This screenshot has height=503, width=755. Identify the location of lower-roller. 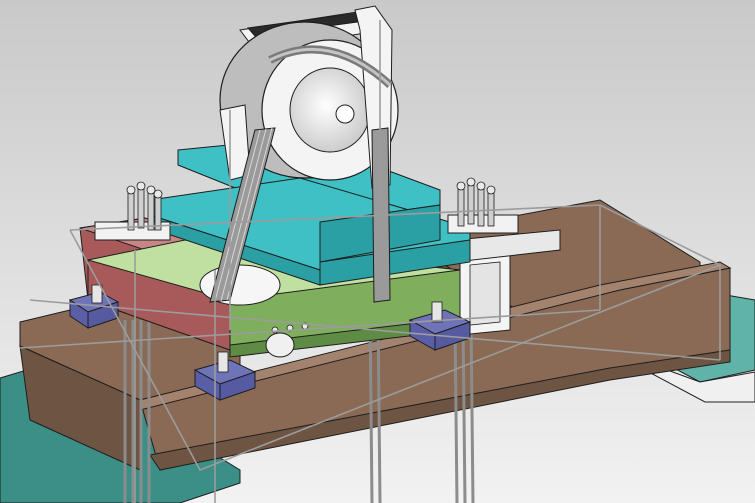
(280, 345).